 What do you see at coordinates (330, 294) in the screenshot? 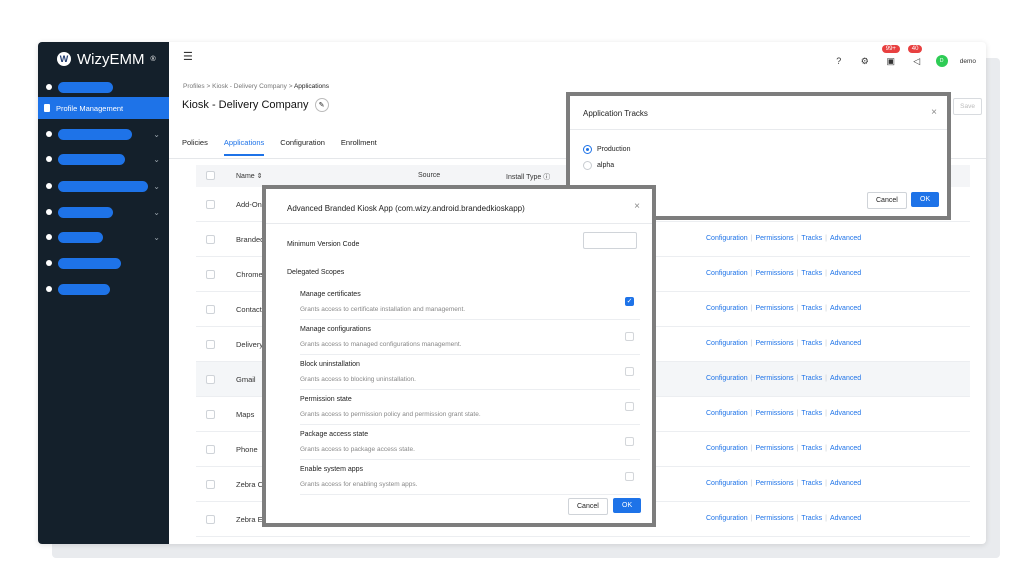
I see `scope-title: Manage certificates` at bounding box center [330, 294].